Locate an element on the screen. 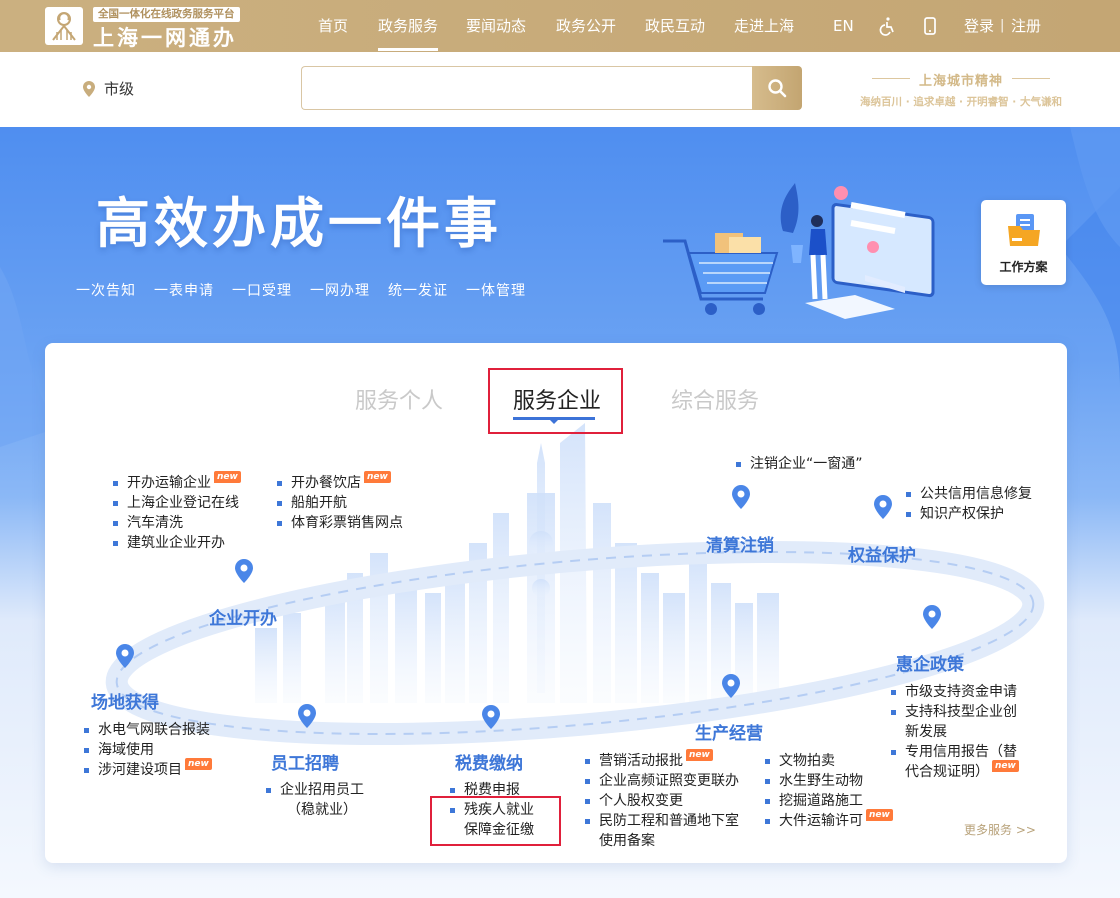 This screenshot has width=1120, height=898. service-item: 海域使用 is located at coordinates (148, 750).